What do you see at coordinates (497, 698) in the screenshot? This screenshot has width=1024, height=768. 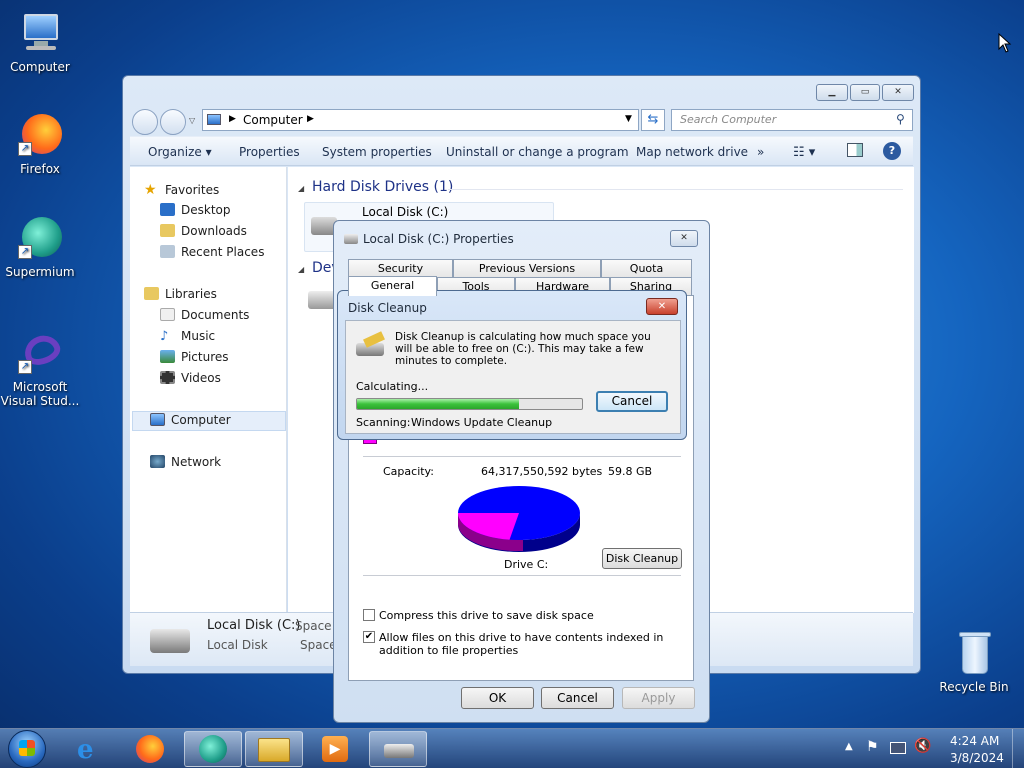 I see `ok-button: OK` at bounding box center [497, 698].